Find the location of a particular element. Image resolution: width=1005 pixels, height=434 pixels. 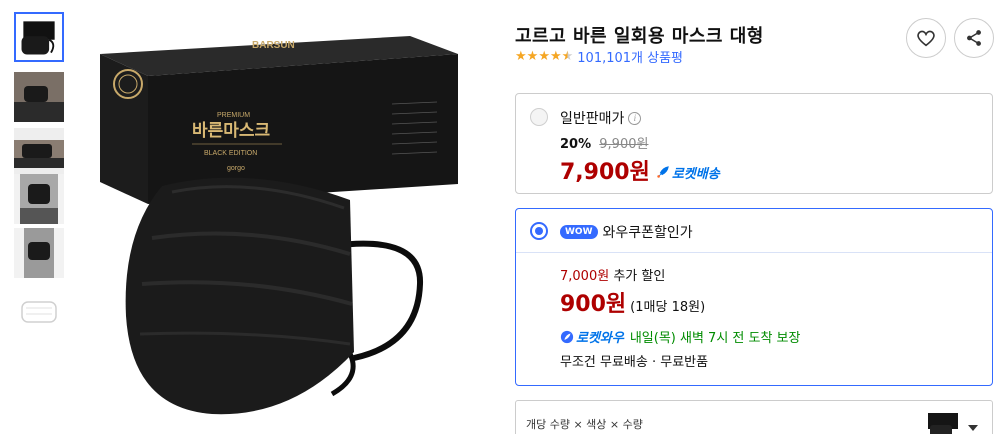

wow-label: 와우쿠폰할인가 is located at coordinates (647, 233).